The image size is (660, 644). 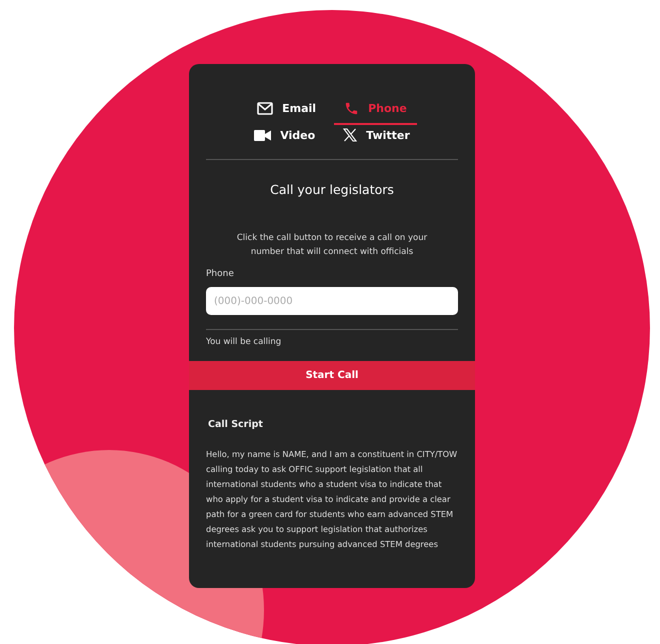 I want to click on x-logo-icon, so click(x=350, y=135).